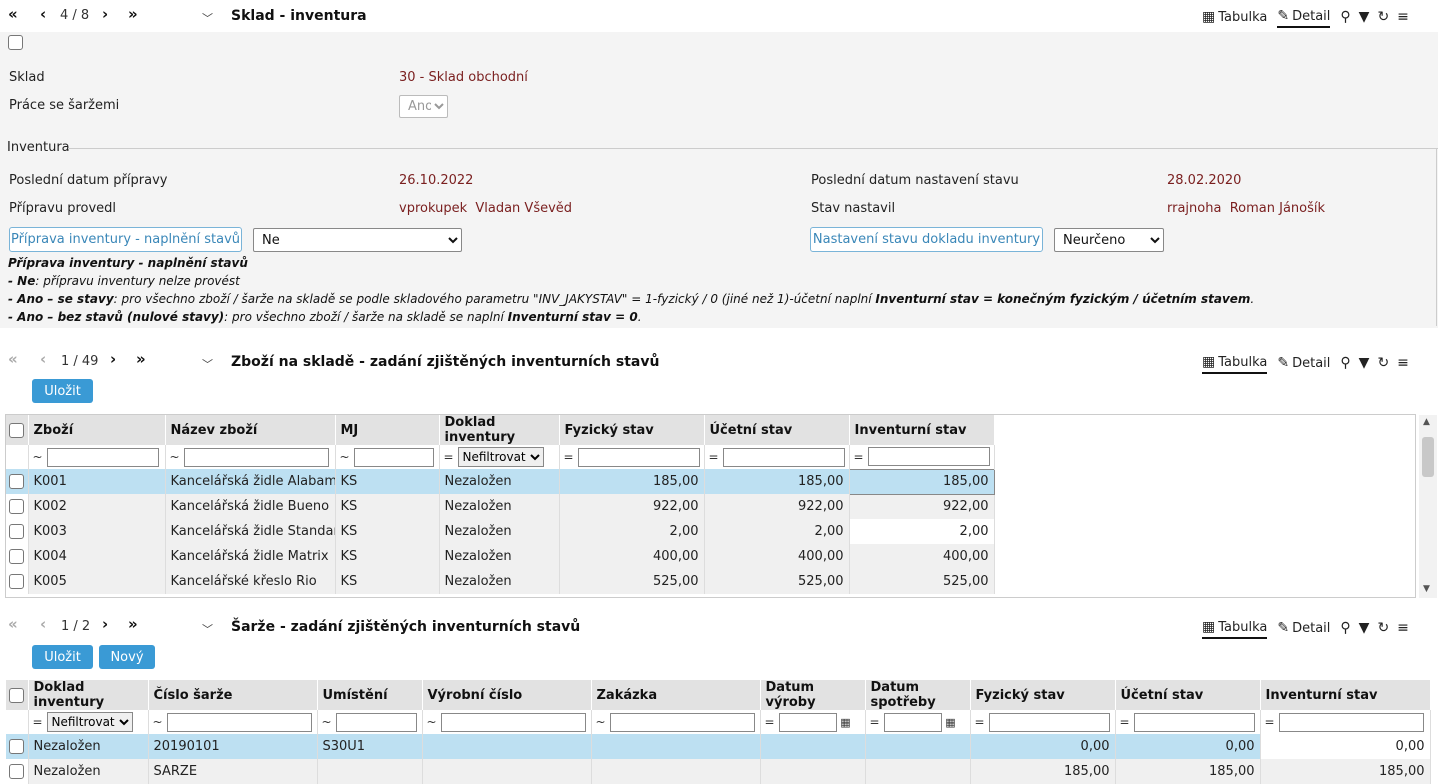 The width and height of the screenshot is (1438, 784). Describe the element at coordinates (43, 14) in the screenshot. I see `prev-record-icon: ‹` at that location.